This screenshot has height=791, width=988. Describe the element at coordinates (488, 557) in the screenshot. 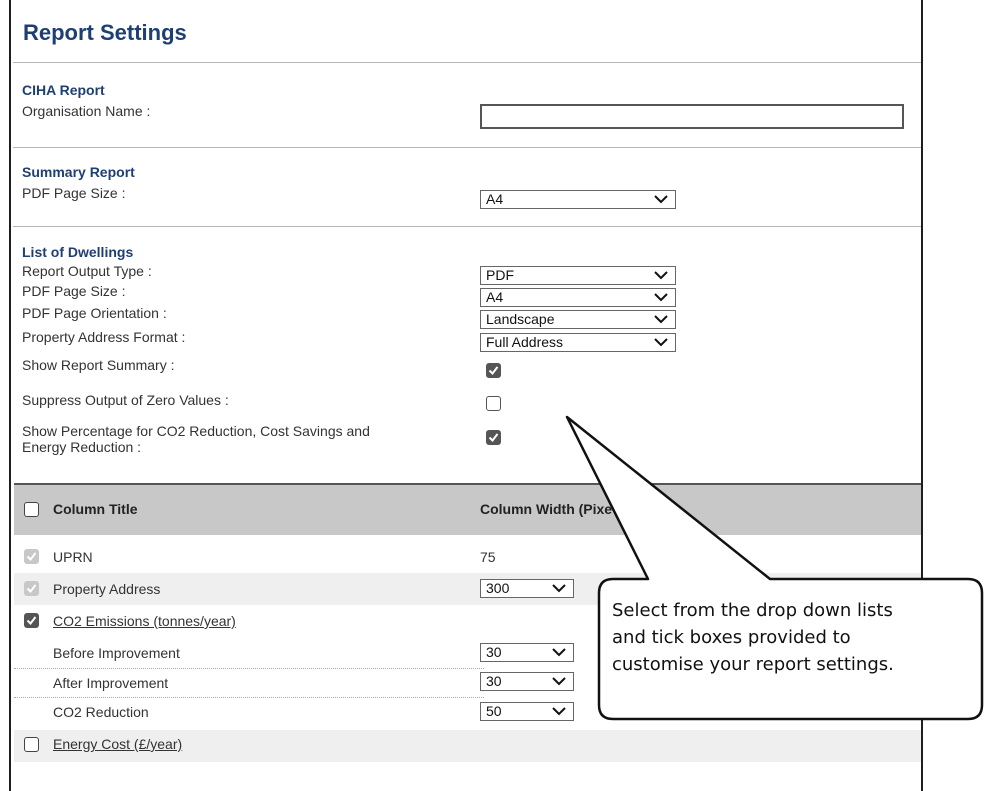

I see `row-width: 75` at that location.